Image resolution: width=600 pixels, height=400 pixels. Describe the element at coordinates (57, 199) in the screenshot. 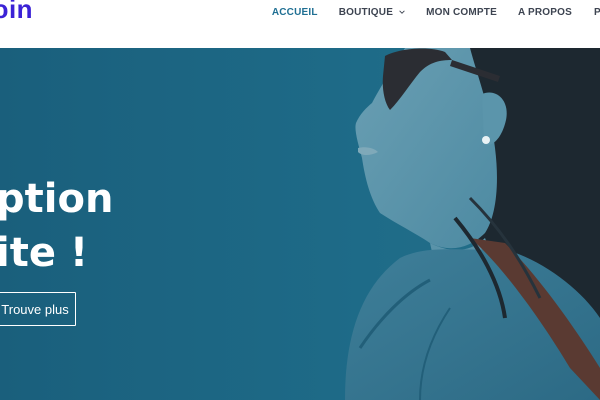

I see `hero-title-line-1: ption` at that location.